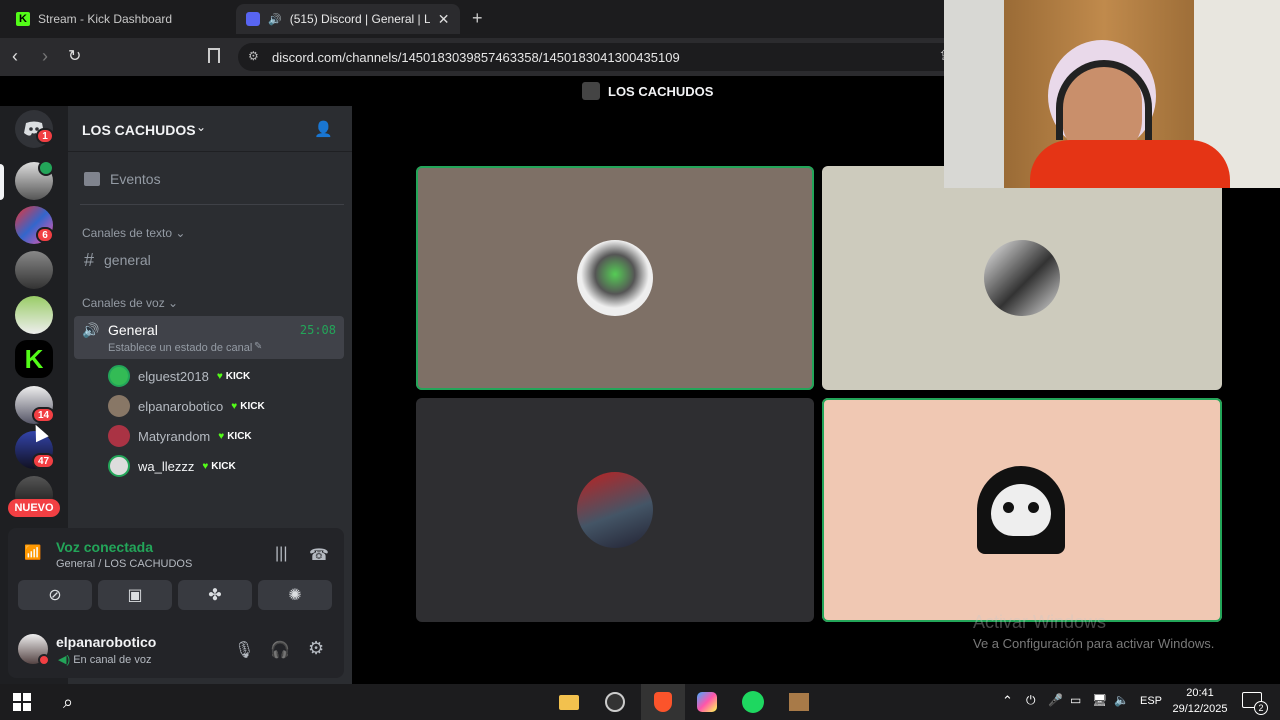 This screenshot has height=720, width=1280. Describe the element at coordinates (210, 129) in the screenshot. I see `server-header: LOS CACHUDOS ⌄ 👤` at that location.